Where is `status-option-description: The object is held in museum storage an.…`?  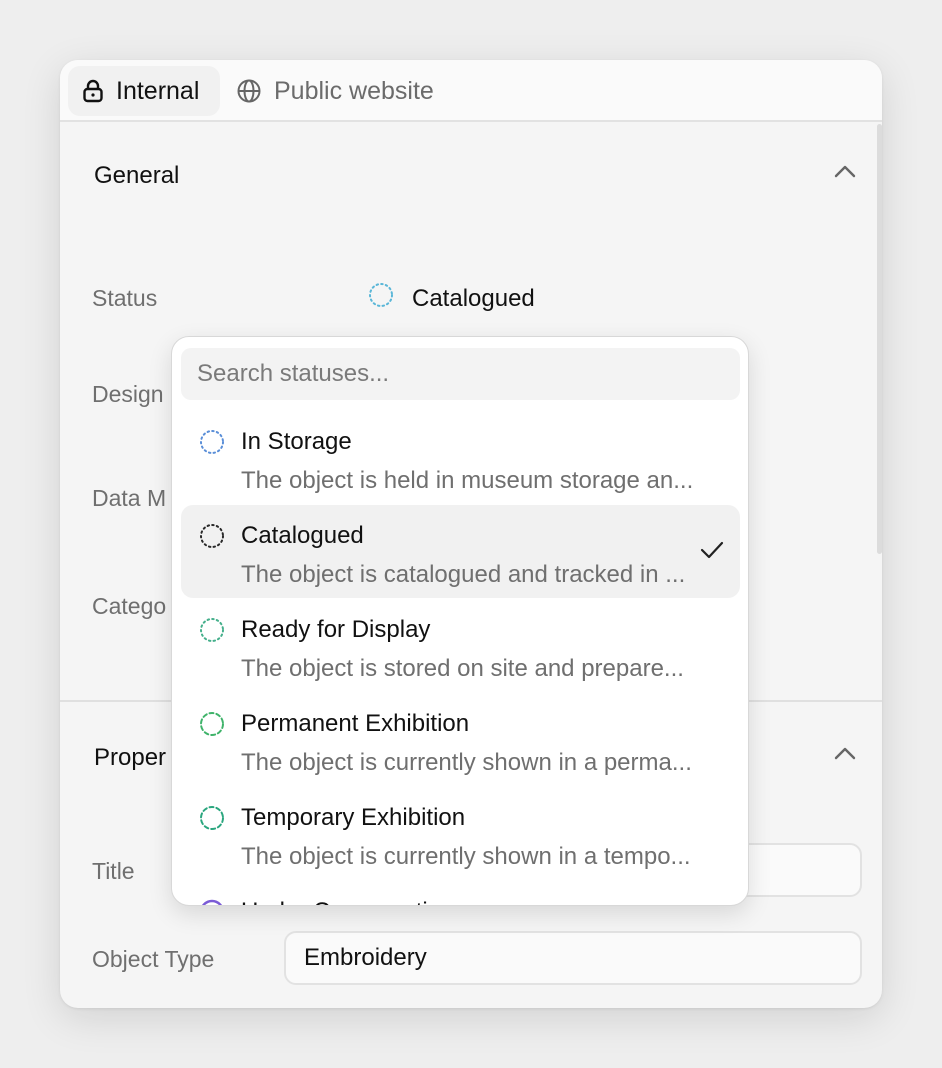 status-option-description: The object is held in museum storage an.… is located at coordinates (467, 480).